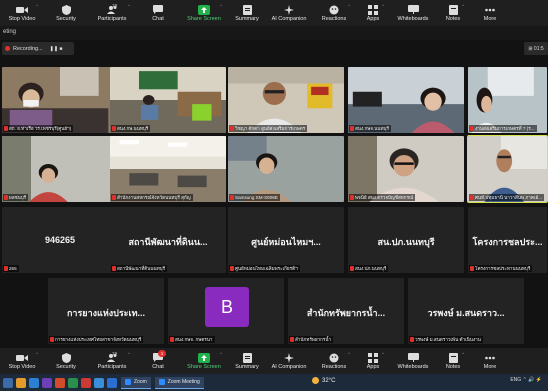  I want to click on toolbar-label: Security, so click(66, 366).